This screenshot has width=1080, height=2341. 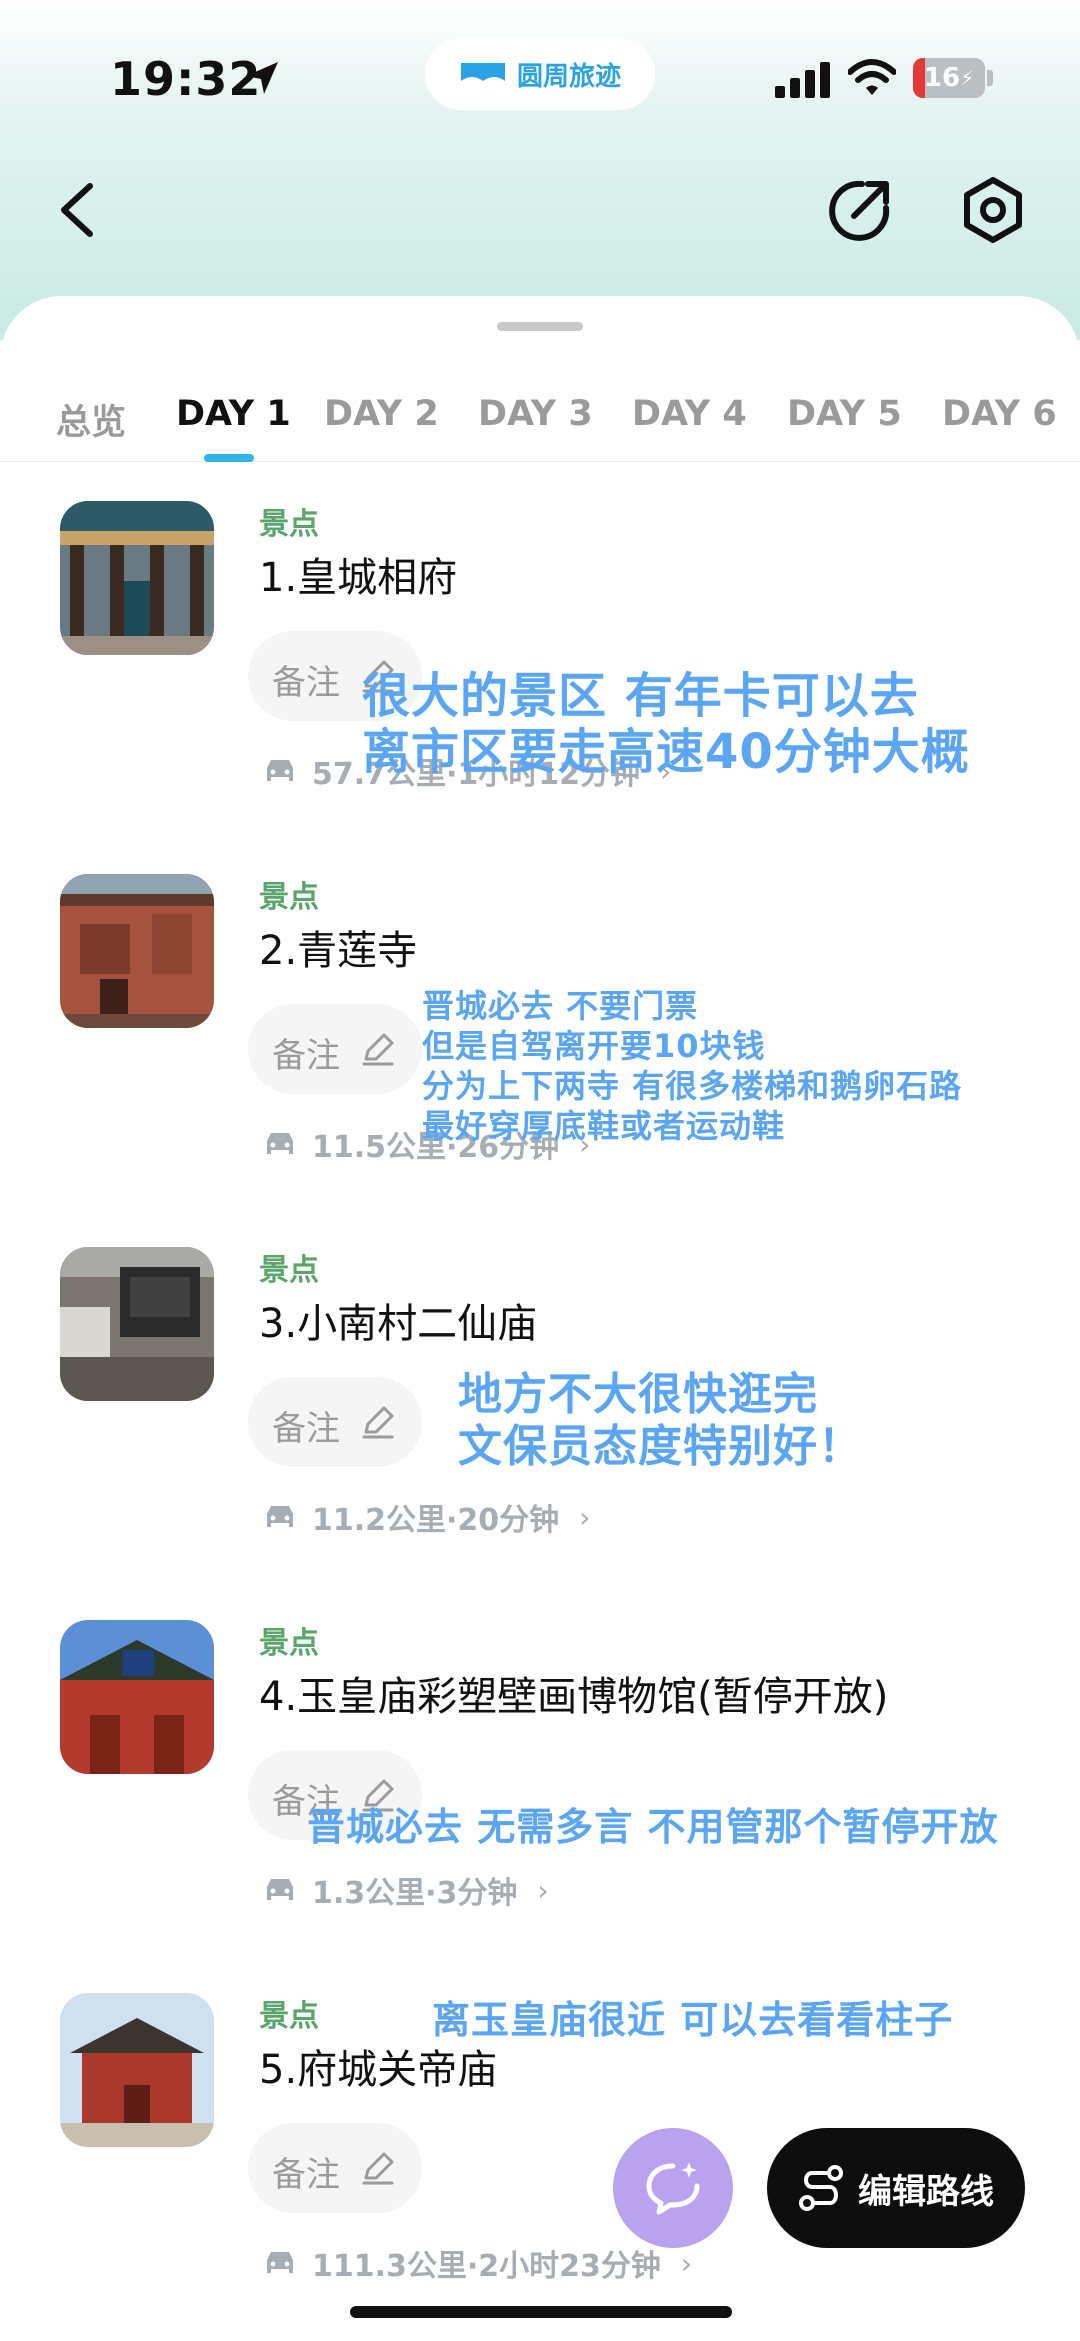 I want to click on tab-day-4: DAY 4, so click(x=689, y=414).